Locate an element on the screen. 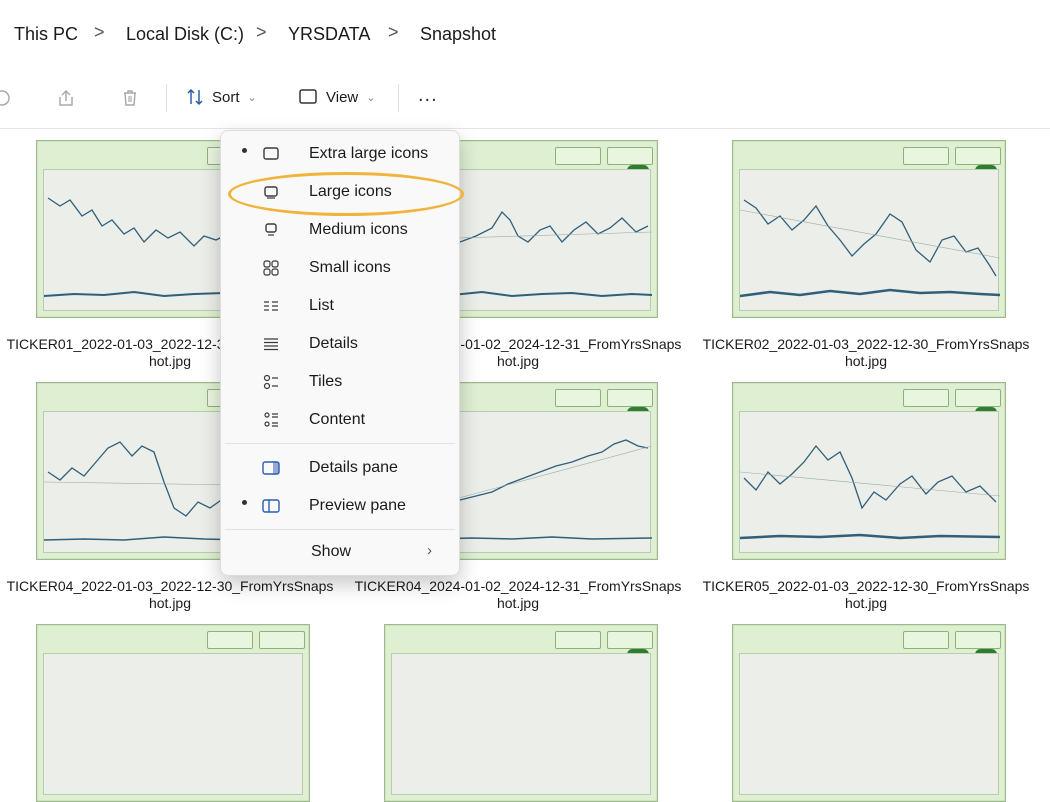 This screenshot has width=1050, height=802. sort-button: Sort ⌄ is located at coordinates (221, 97).